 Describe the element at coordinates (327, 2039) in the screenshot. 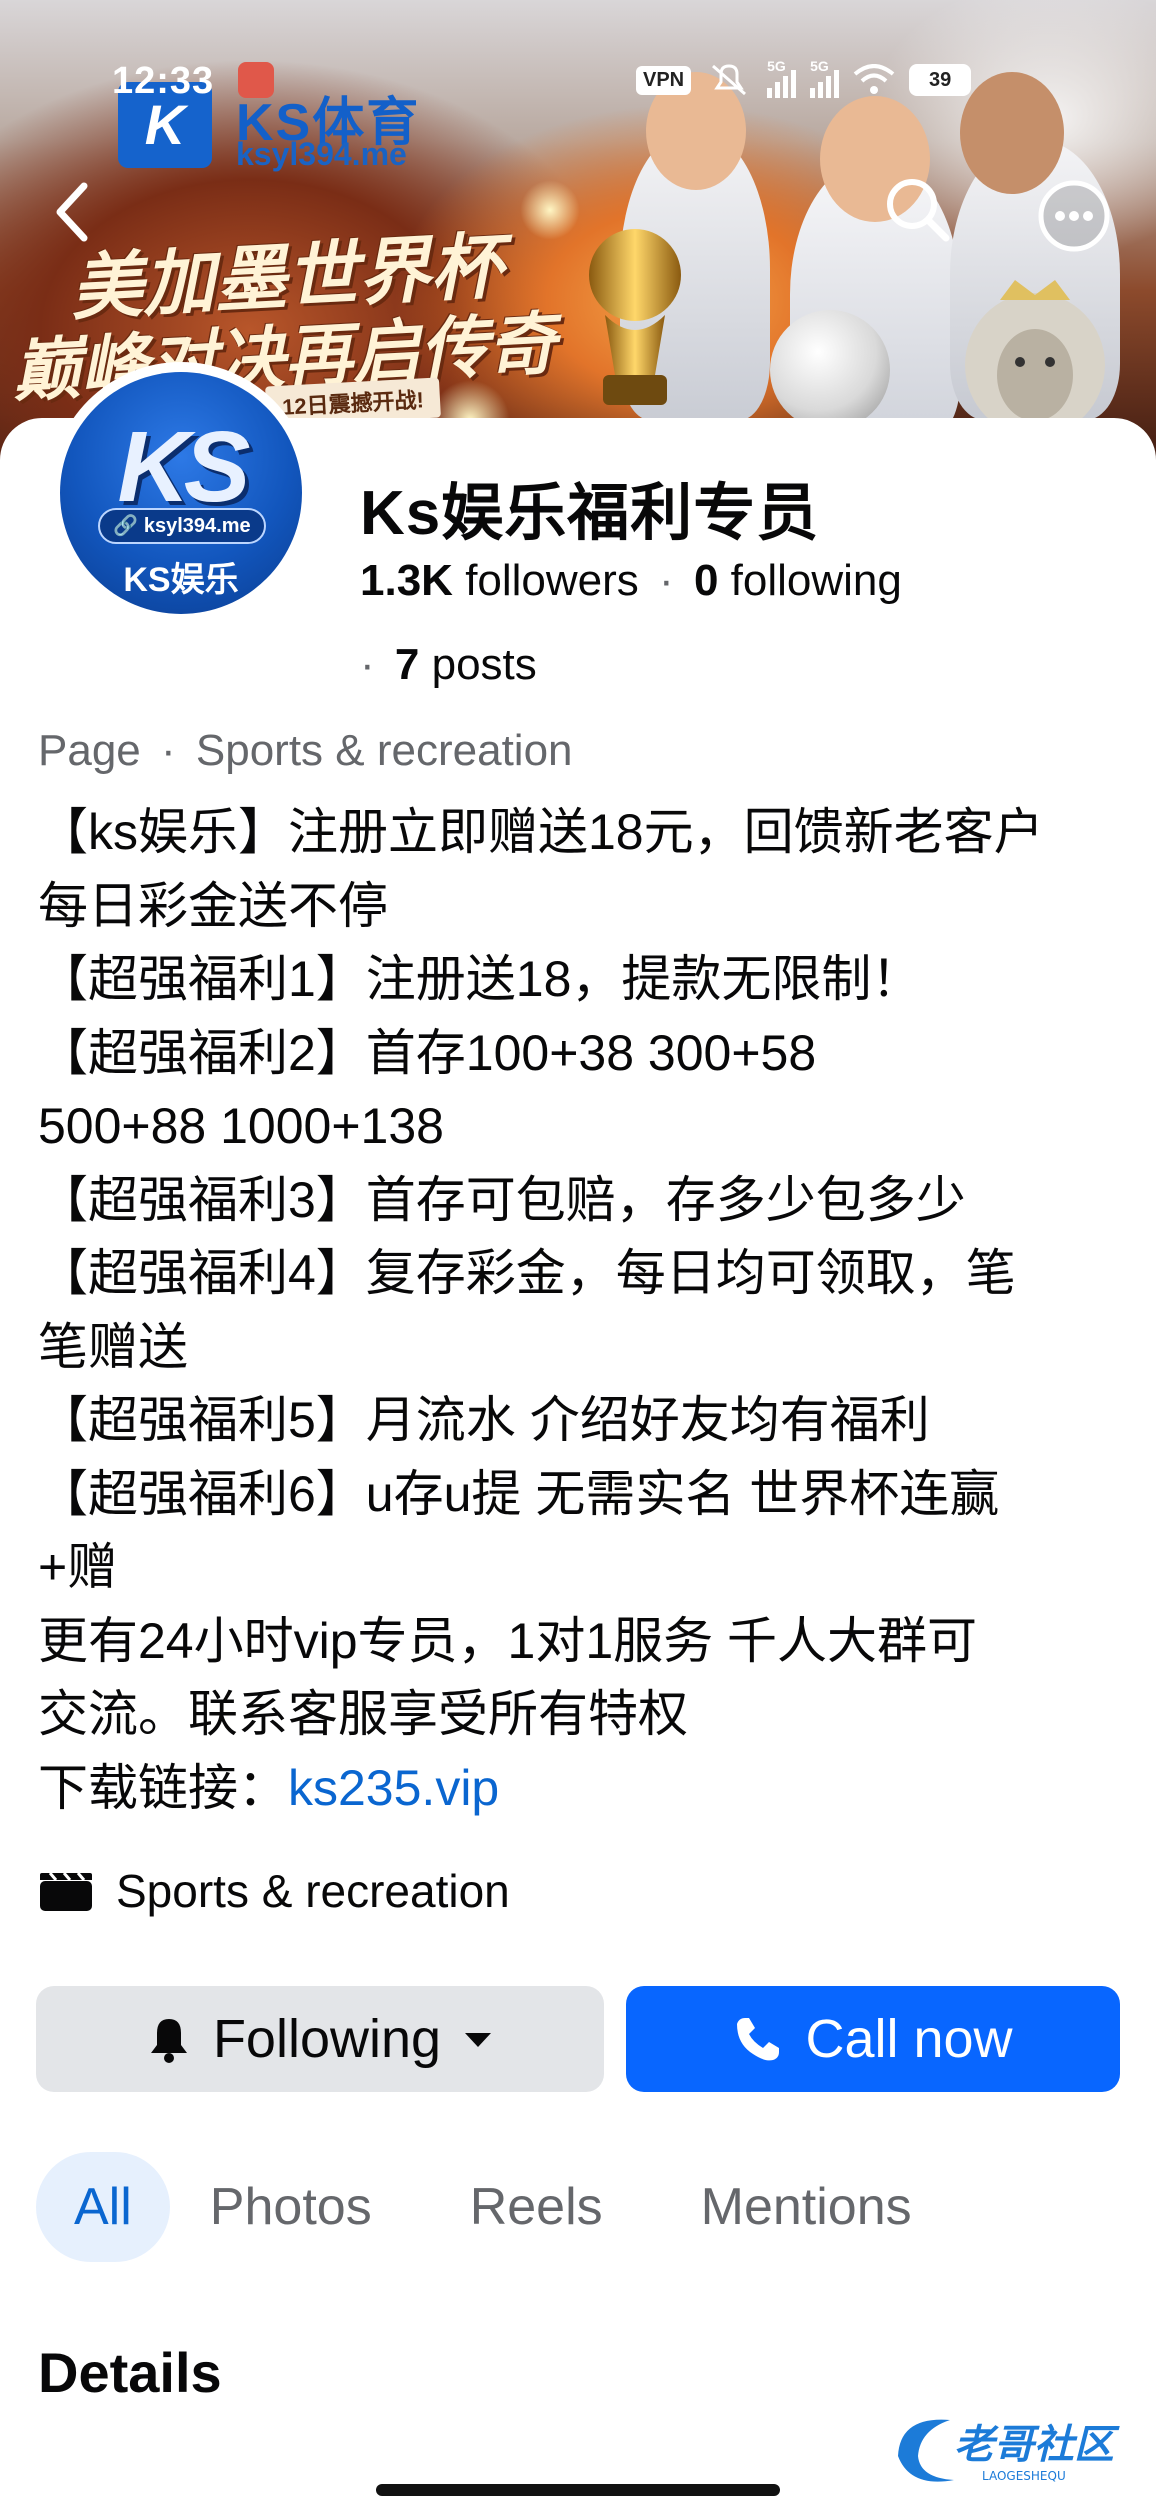

I see `following-button-label: Following` at that location.